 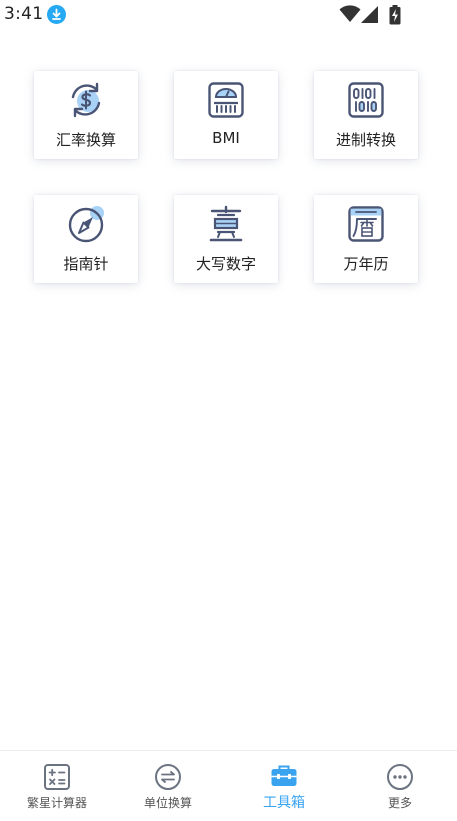 I want to click on nav-item-unit-conversion: 单位换算, so click(x=168, y=786).